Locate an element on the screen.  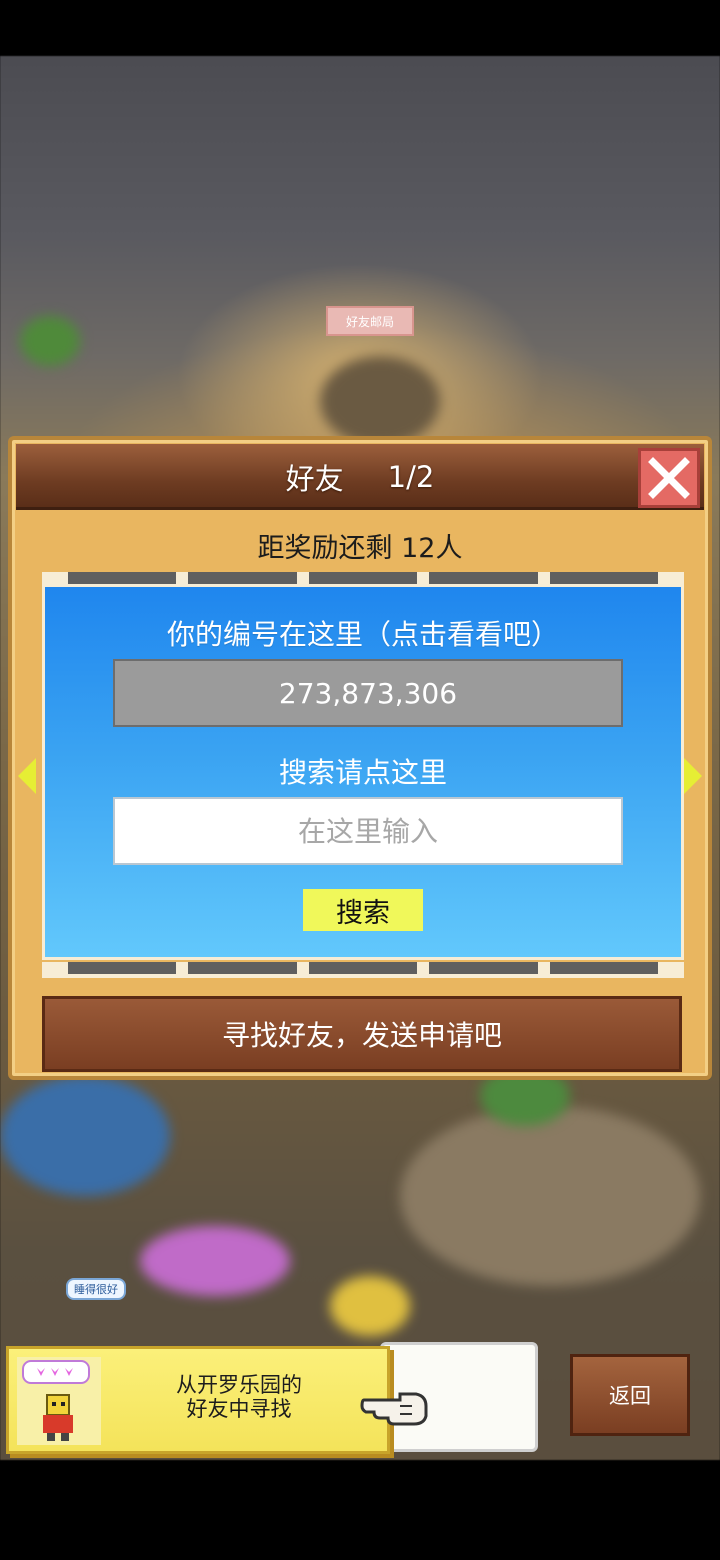
friend-slots-bottom is located at coordinates (363, 970).